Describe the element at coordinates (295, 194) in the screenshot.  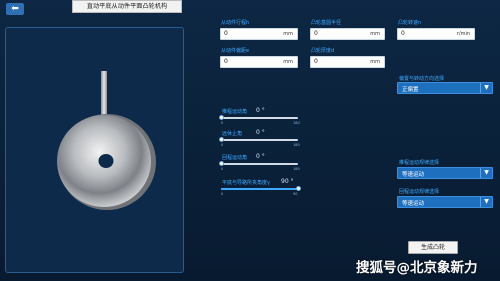
I see `slider-max: 90` at that location.